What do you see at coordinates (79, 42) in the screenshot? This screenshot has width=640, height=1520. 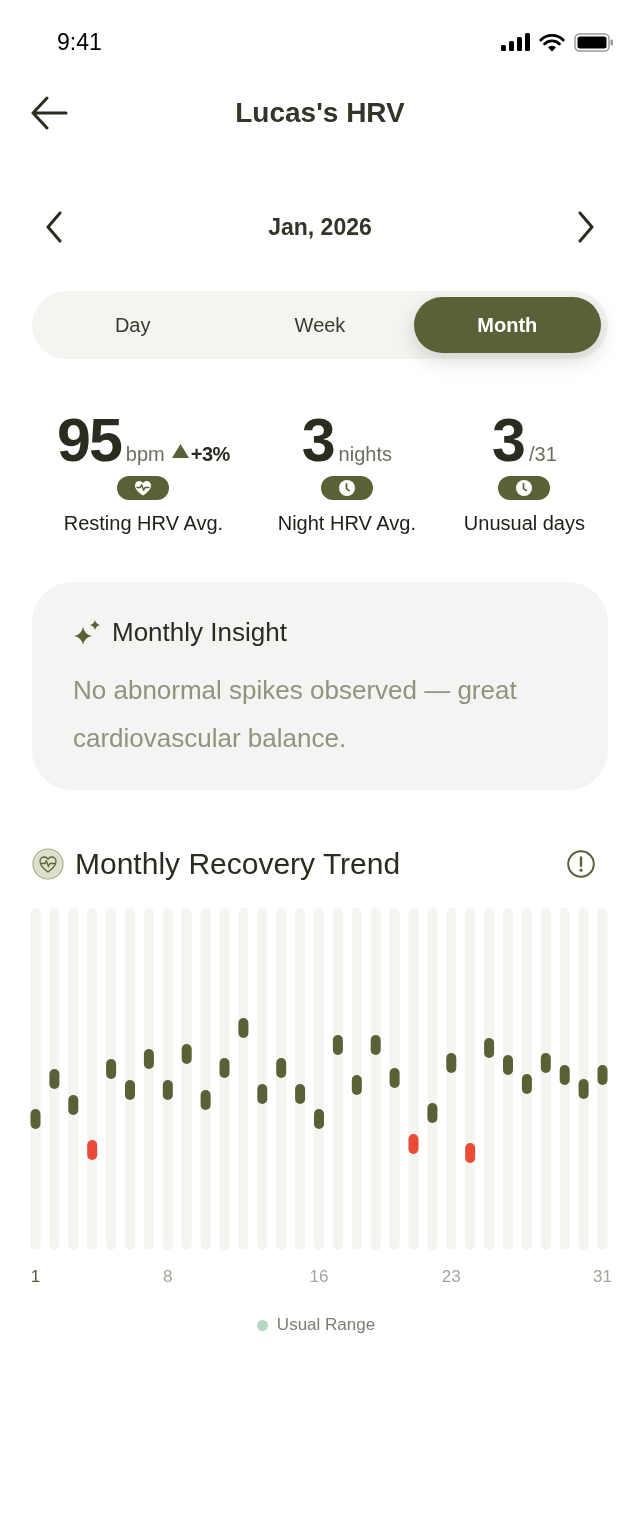 I see `status-time: 9:41` at bounding box center [79, 42].